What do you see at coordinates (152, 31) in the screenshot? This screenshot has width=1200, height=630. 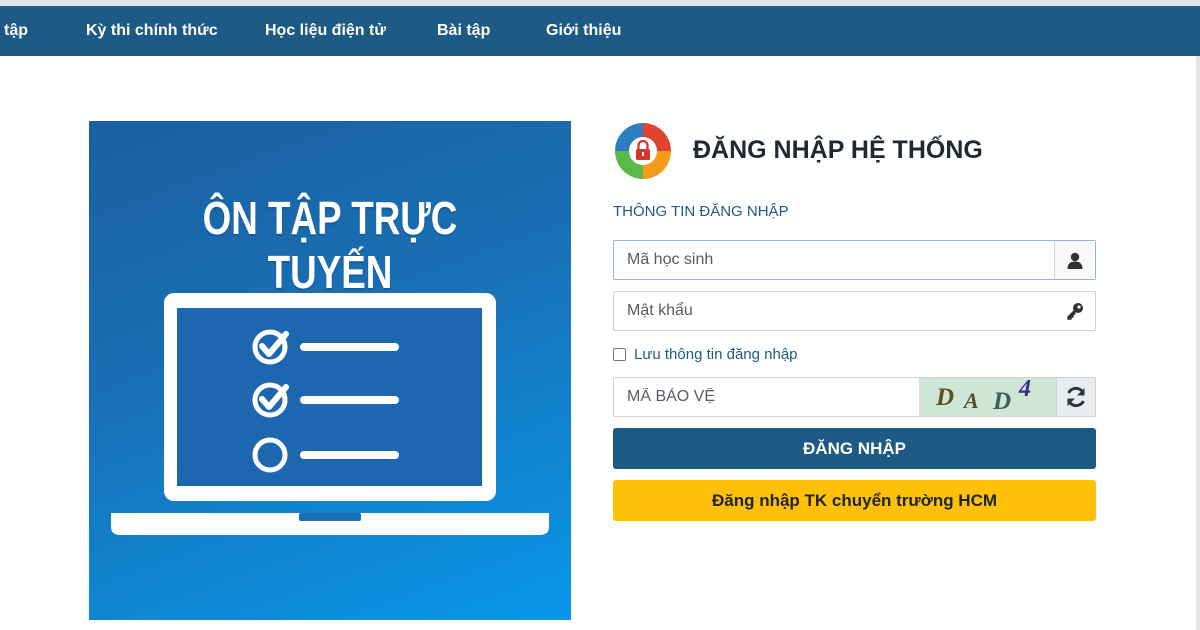 I see `nav-item-official-exam: Kỳ thi chính thức` at bounding box center [152, 31].